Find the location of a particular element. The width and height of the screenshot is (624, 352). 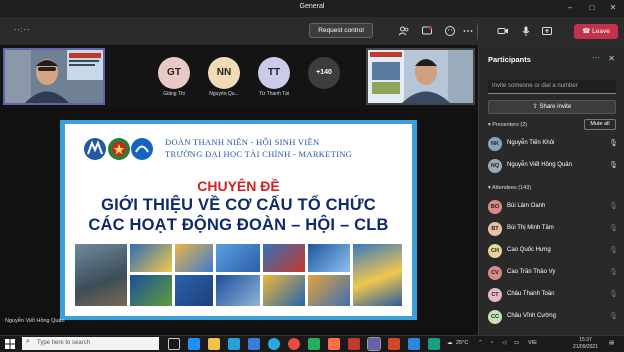

search-placeholder: Type here to search is located at coordinates (64, 343).